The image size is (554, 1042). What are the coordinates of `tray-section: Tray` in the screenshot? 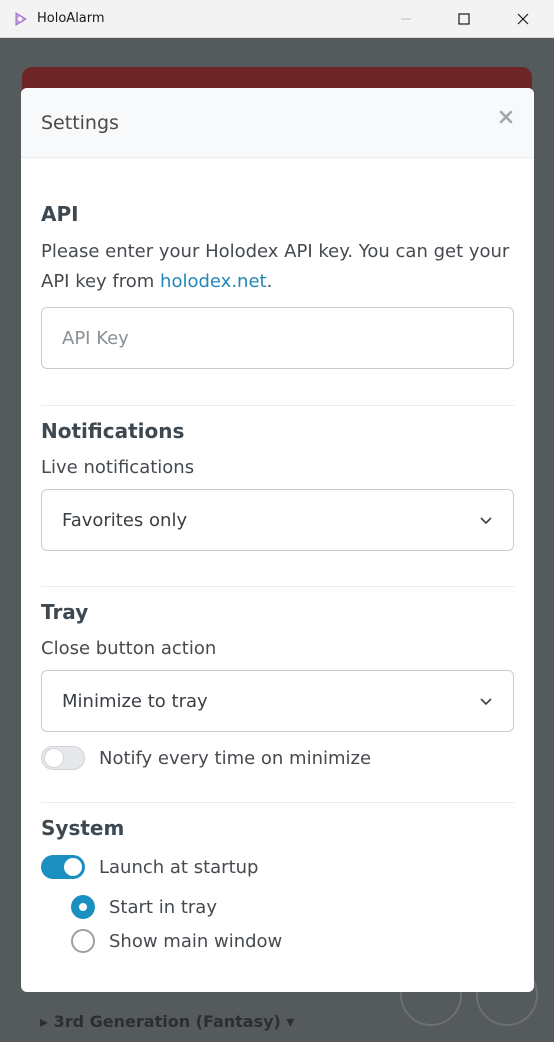 It's located at (277, 612).